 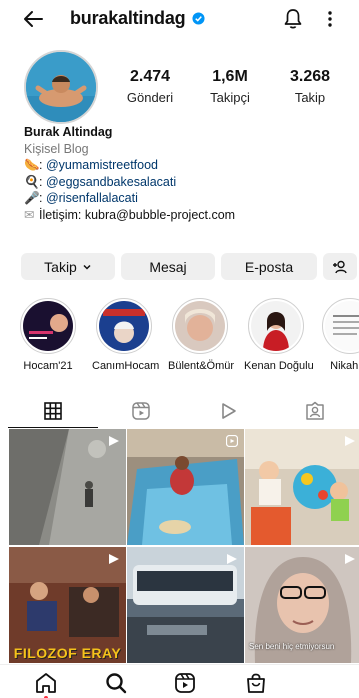 I want to click on post-caption-overlay: FILOZOF ERAY, so click(x=67, y=653).